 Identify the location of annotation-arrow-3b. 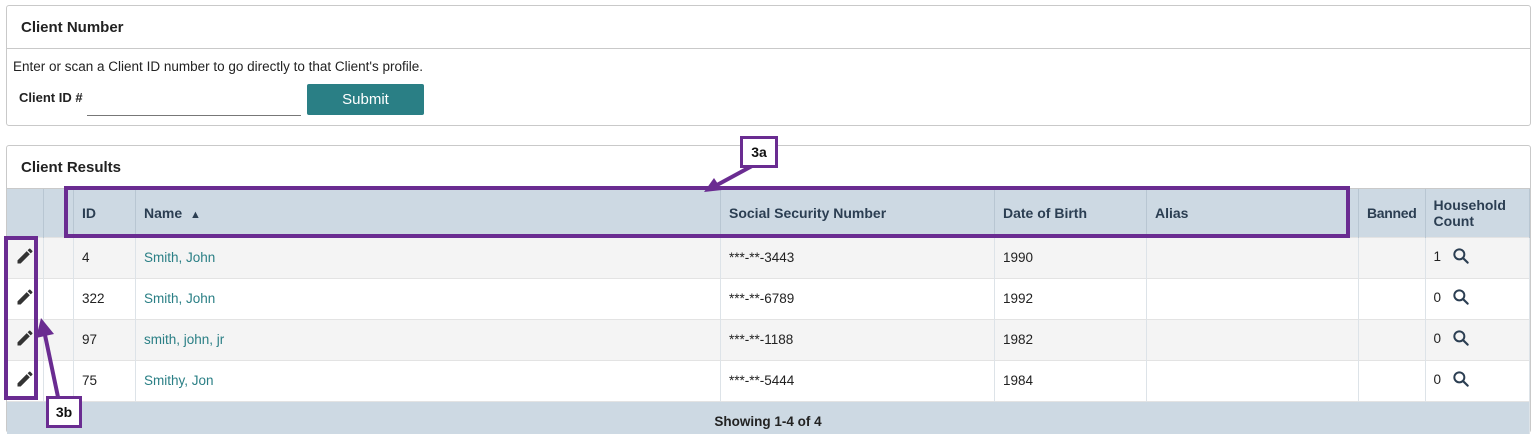
(51, 366).